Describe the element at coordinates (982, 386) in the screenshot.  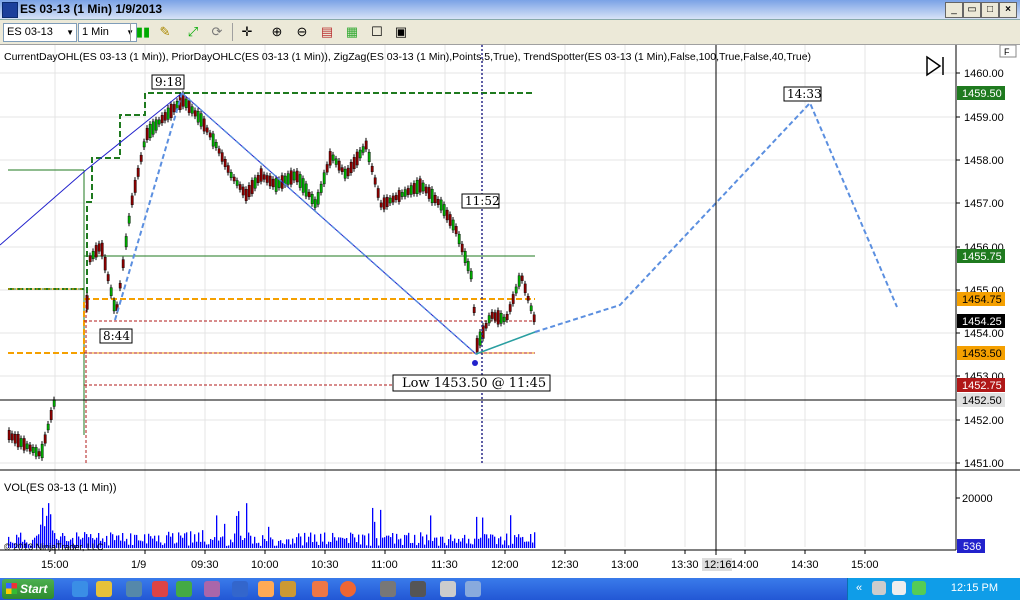
I see `price-flag-label: 1452.75` at that location.